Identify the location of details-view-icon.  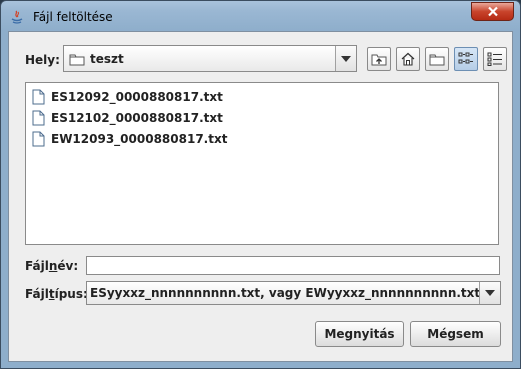
(494, 59).